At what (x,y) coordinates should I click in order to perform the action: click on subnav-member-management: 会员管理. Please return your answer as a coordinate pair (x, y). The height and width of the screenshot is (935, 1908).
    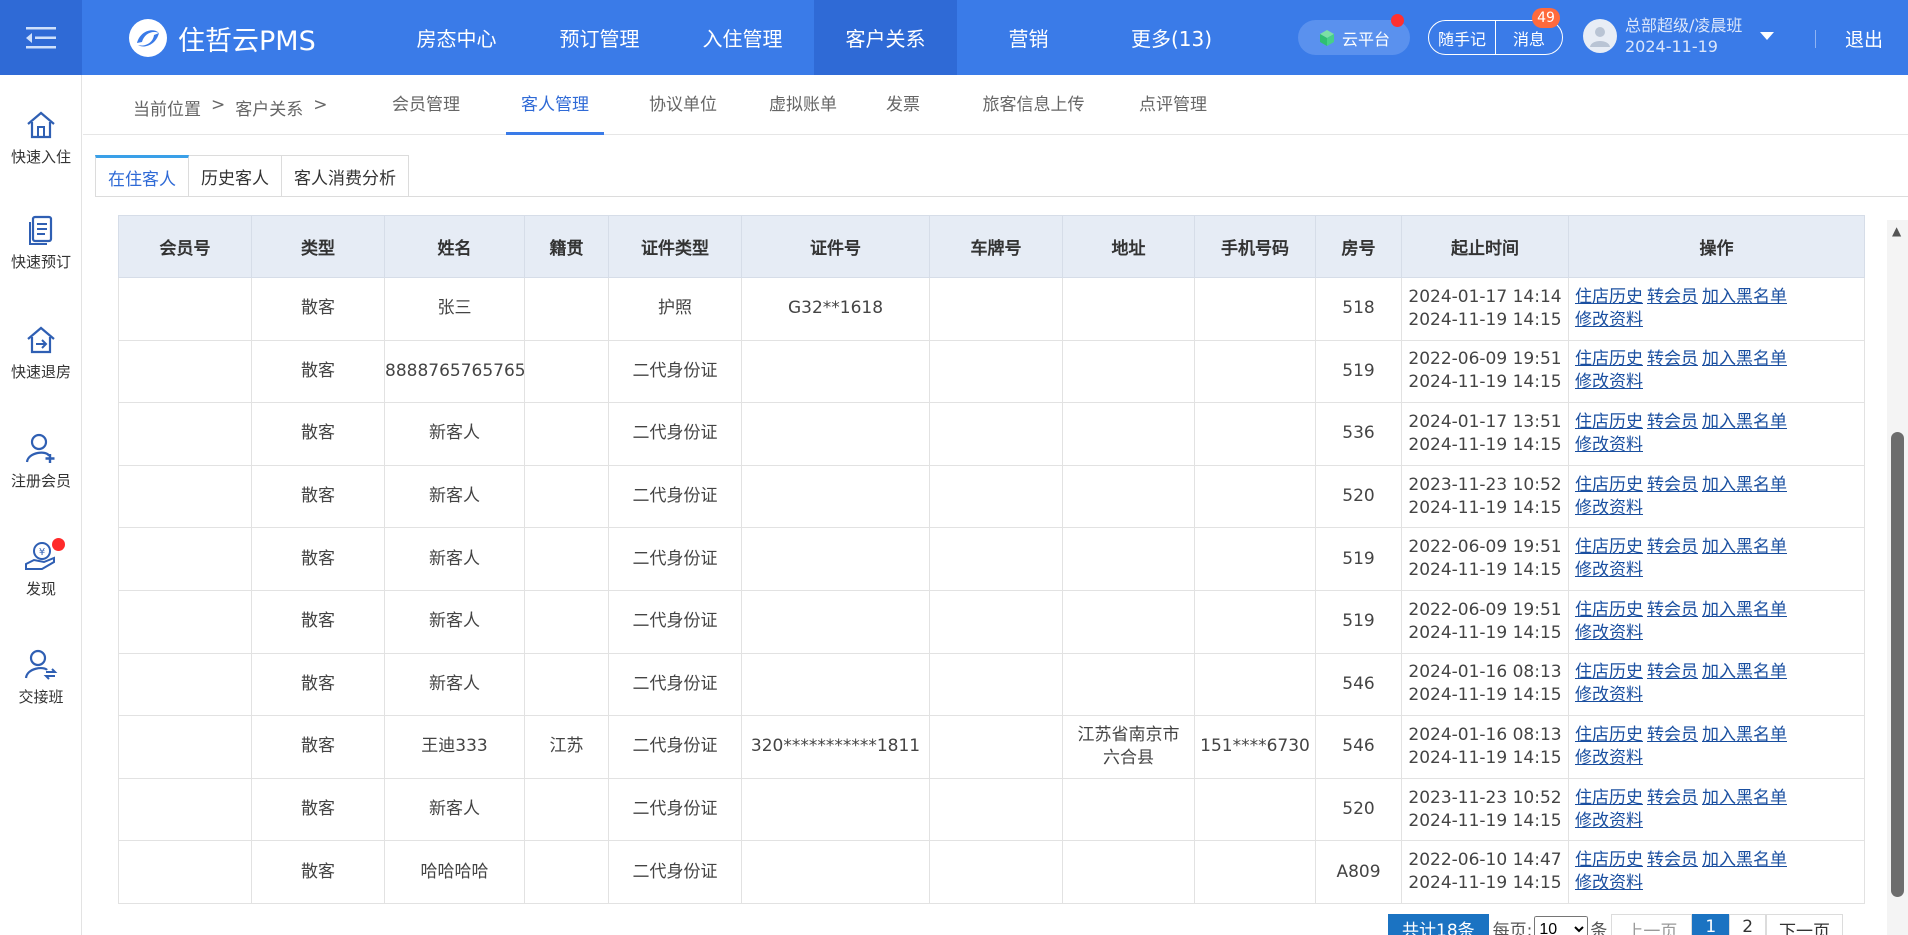
    Looking at the image, I should click on (426, 105).